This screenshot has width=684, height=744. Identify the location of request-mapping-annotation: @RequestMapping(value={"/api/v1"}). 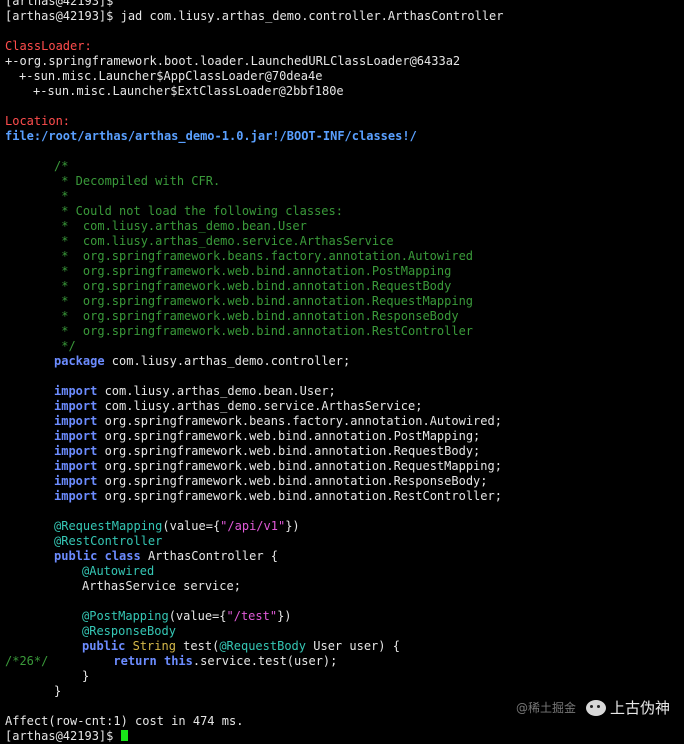
(343, 526).